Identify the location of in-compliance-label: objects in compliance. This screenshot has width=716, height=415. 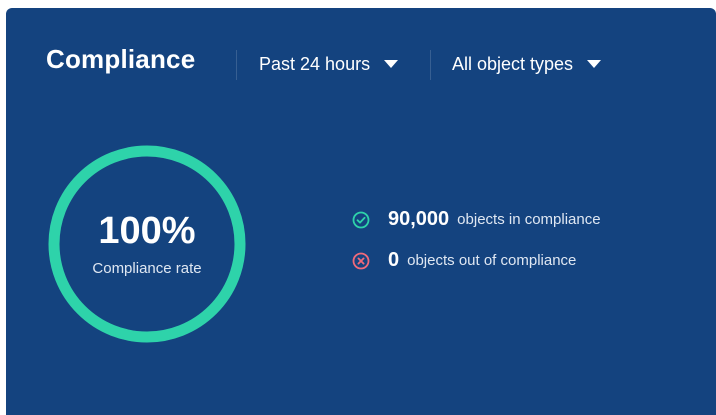
(529, 219).